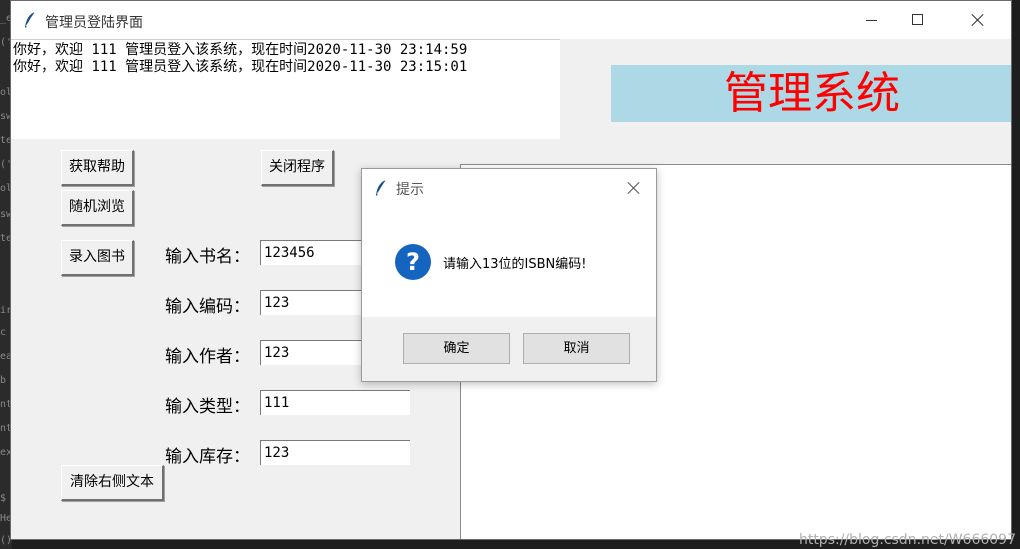  Describe the element at coordinates (413, 262) in the screenshot. I see `question-icon: ?` at that location.